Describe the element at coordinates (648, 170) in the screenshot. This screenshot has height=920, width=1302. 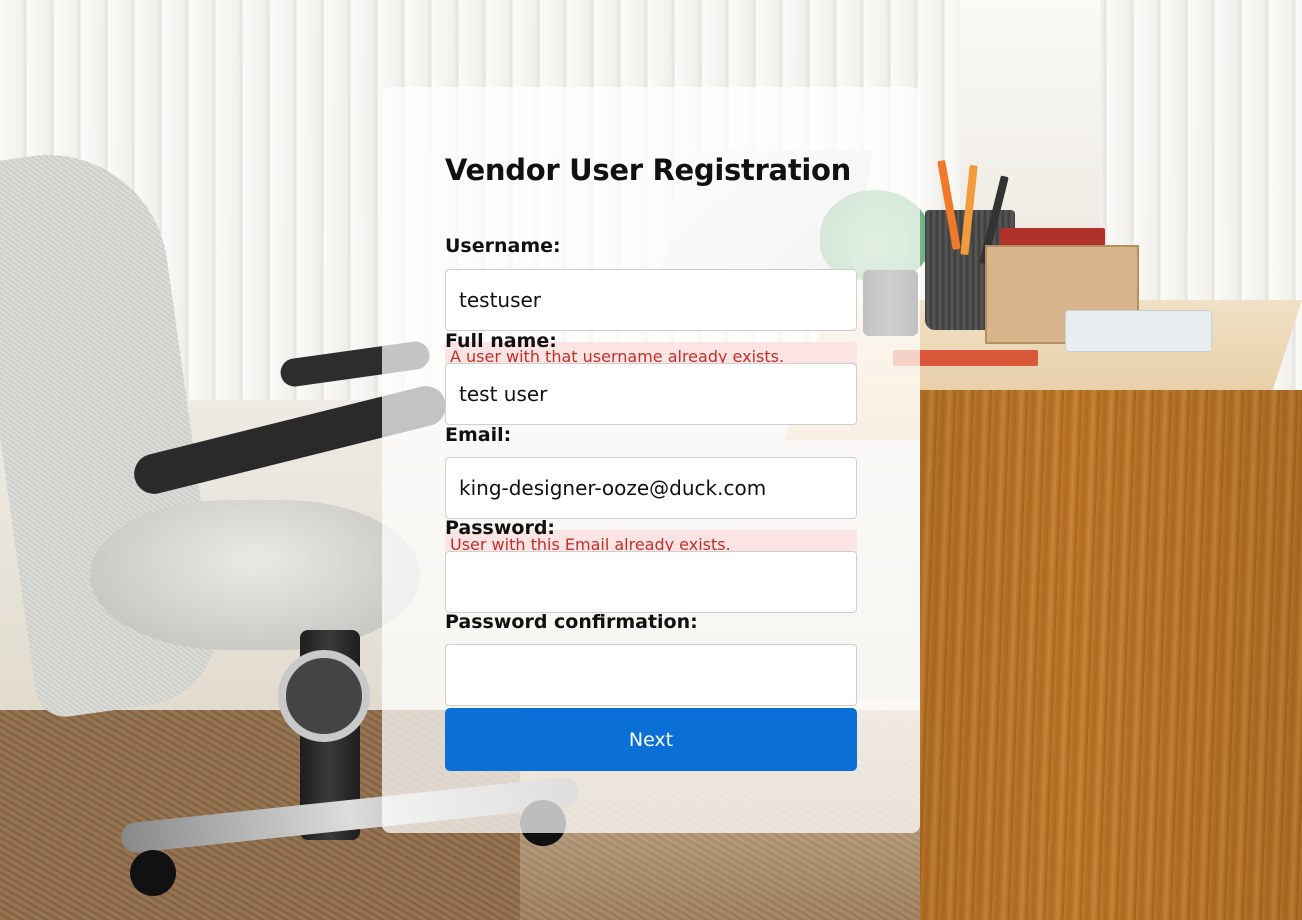
I see `page-title: Vendor User Registration` at that location.